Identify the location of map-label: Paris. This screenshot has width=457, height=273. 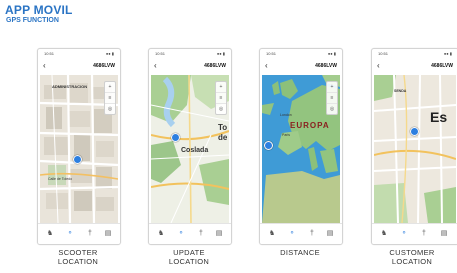
(286, 135).